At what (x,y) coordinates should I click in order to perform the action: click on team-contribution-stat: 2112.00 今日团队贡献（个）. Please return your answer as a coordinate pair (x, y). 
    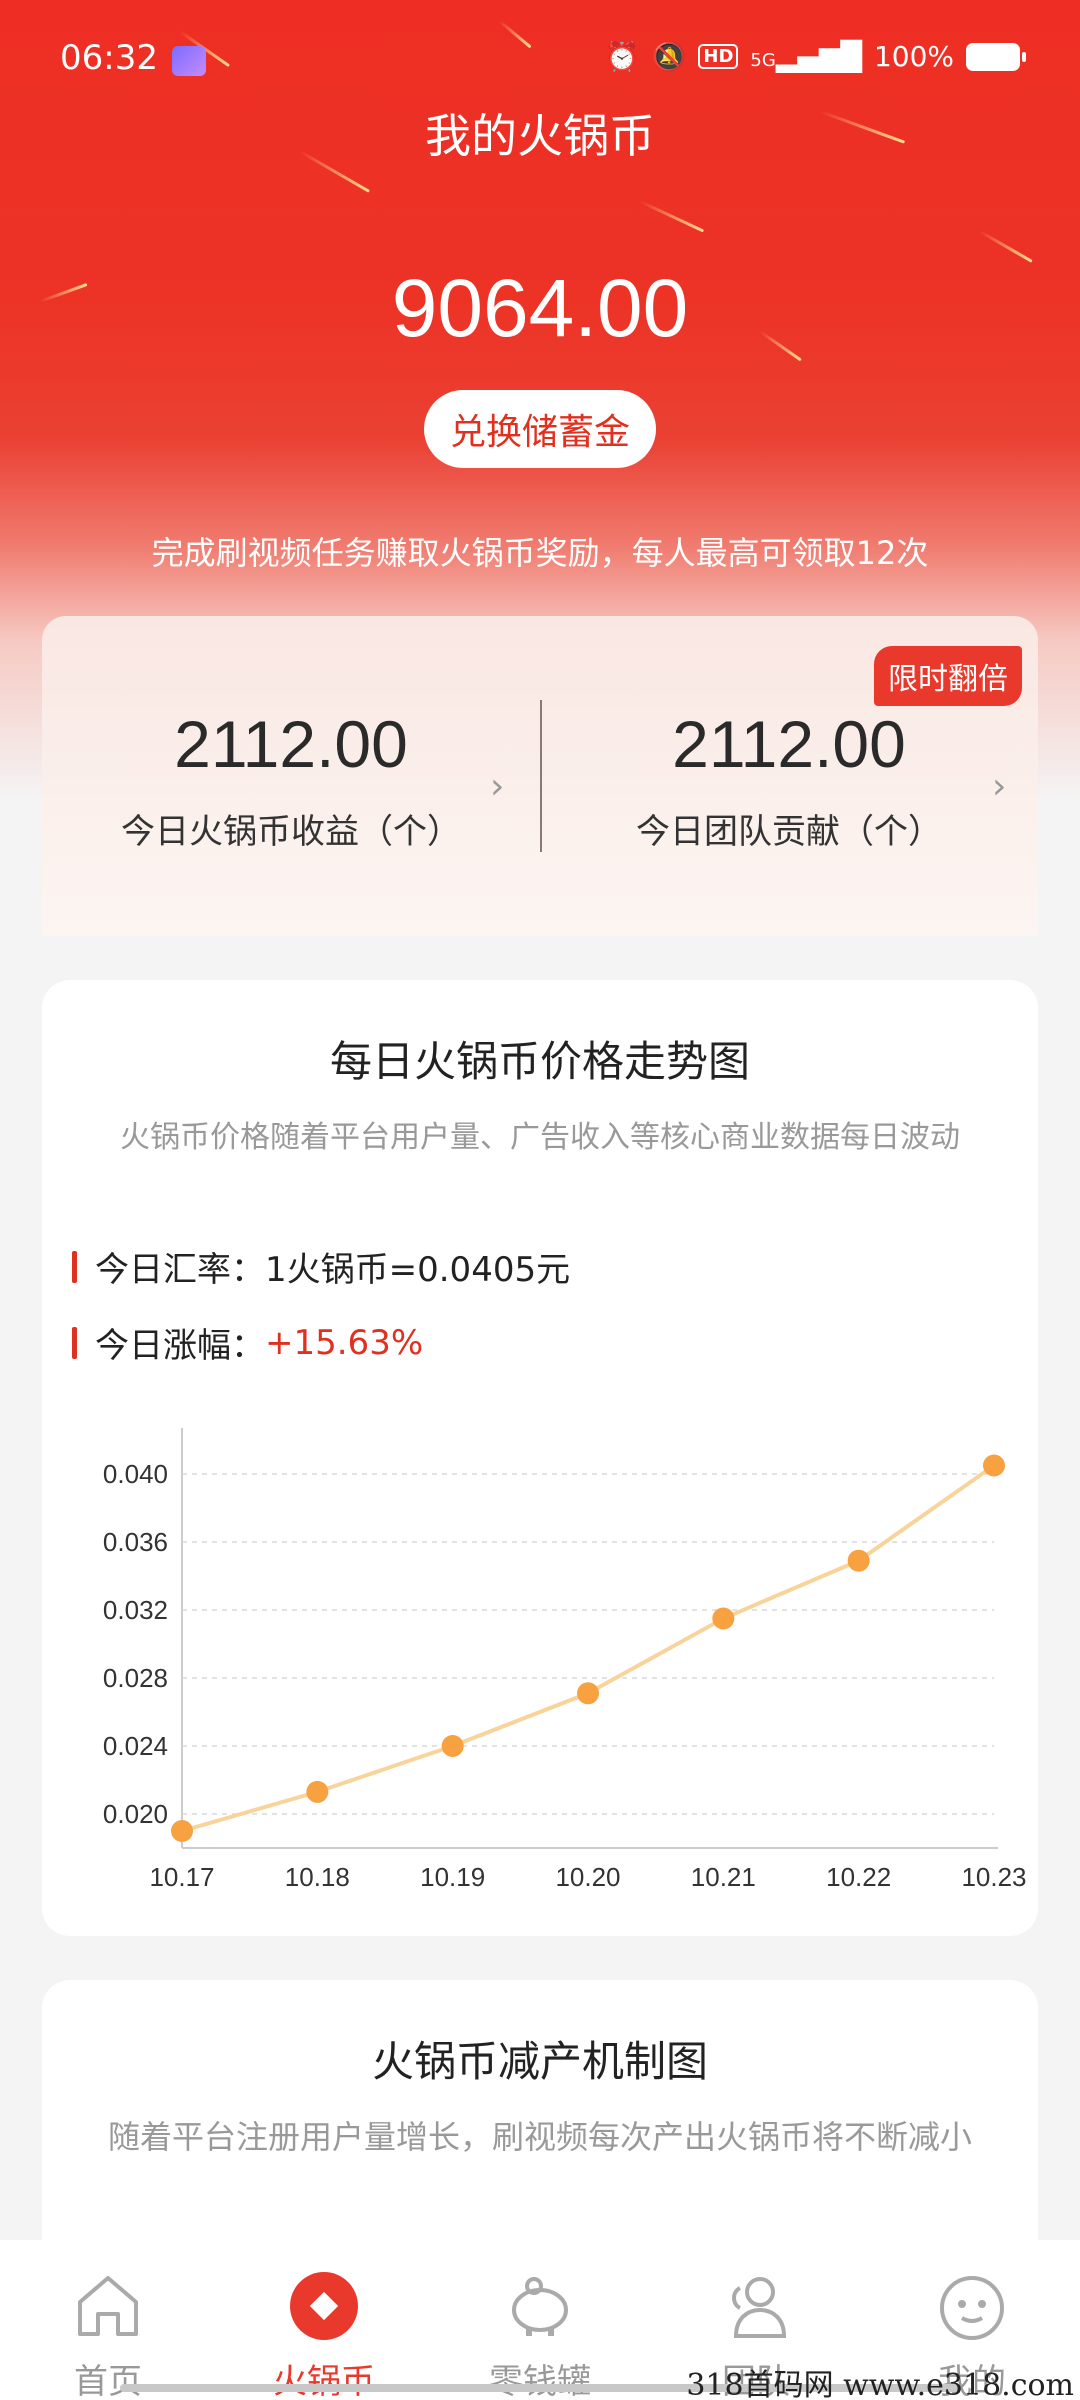
    Looking at the image, I should click on (789, 779).